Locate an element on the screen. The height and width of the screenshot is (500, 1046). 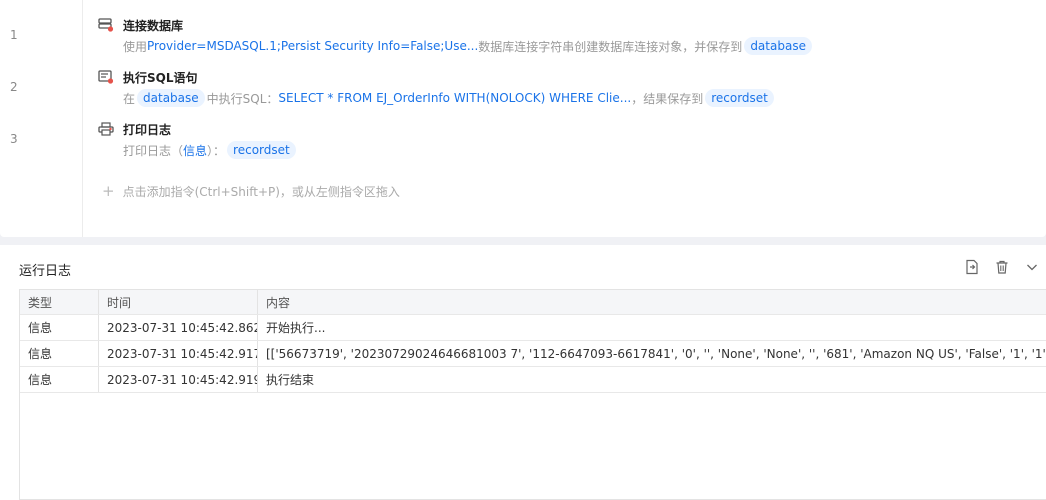
print-log-icon is located at coordinates (106, 129).